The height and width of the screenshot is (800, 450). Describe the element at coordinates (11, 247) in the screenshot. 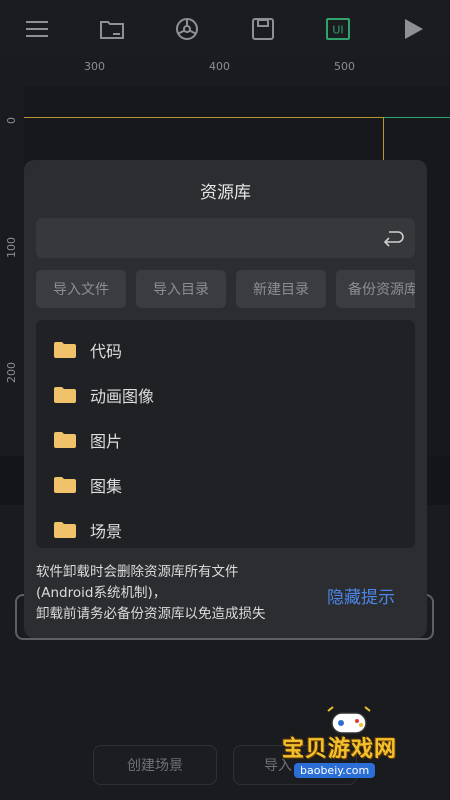

I see `ruler-tick: 100` at that location.